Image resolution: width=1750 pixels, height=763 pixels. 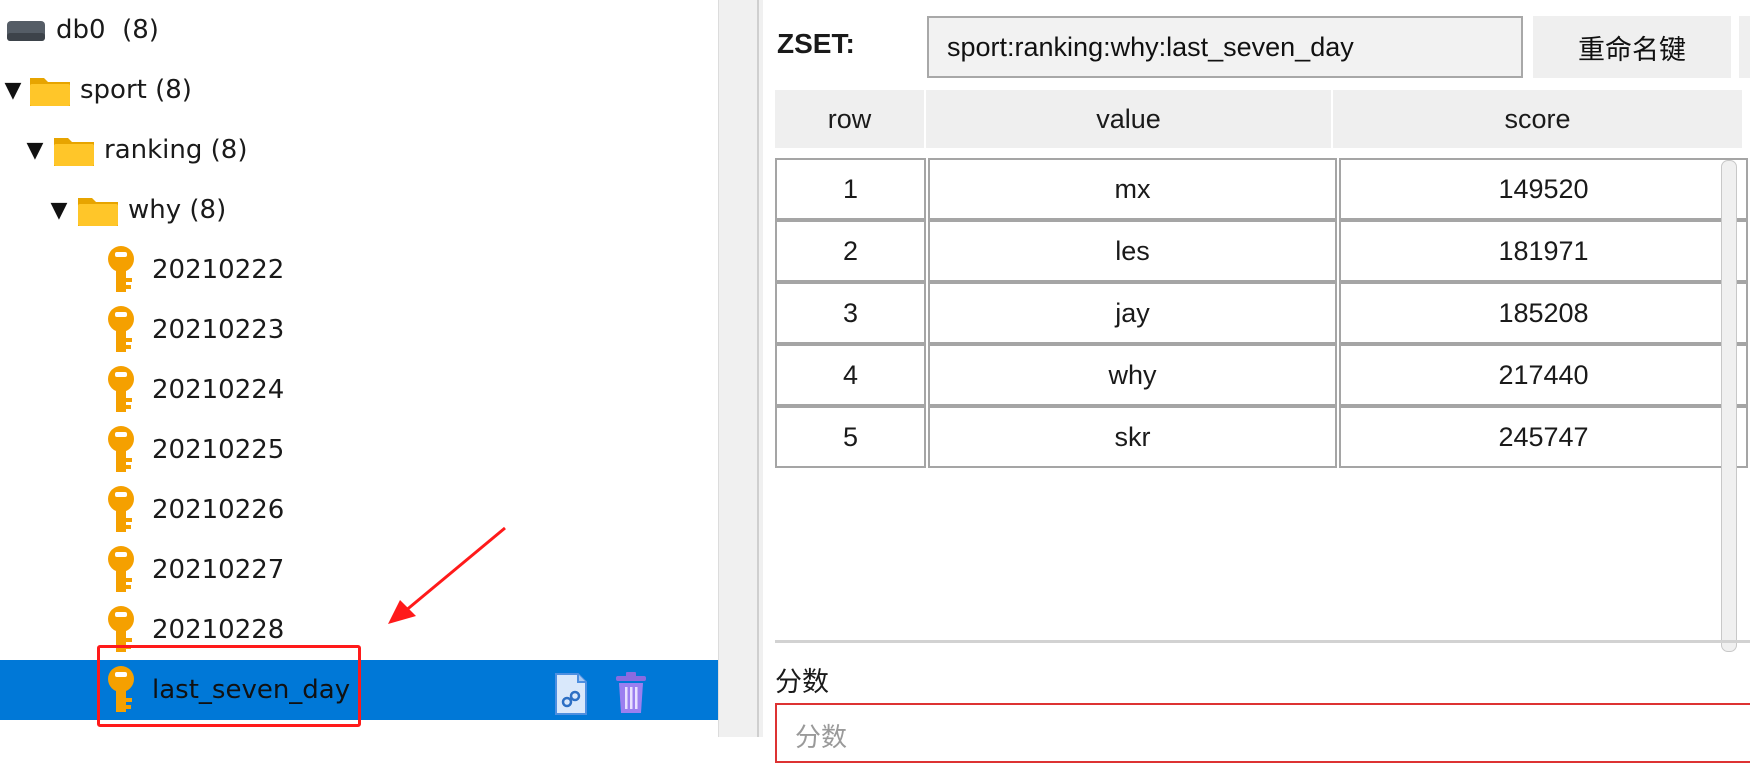 What do you see at coordinates (359, 90) in the screenshot?
I see `tree-folder-sport: ▼ sport (8)` at bounding box center [359, 90].